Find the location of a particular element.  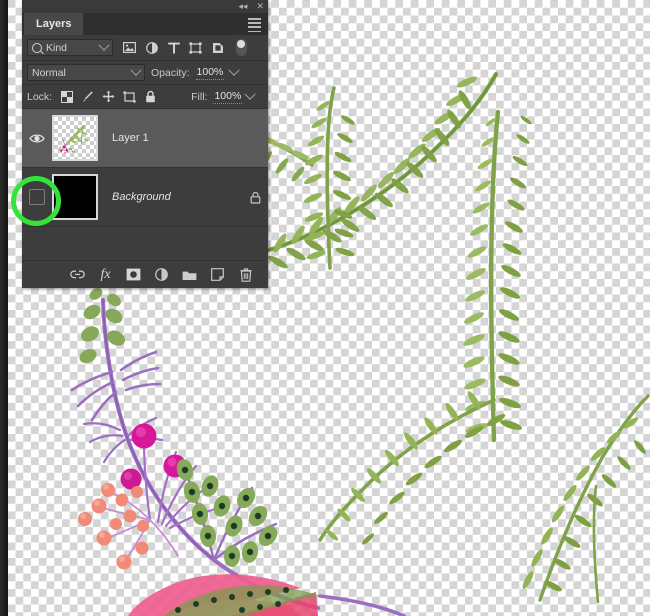

trash-icon is located at coordinates (245, 274).